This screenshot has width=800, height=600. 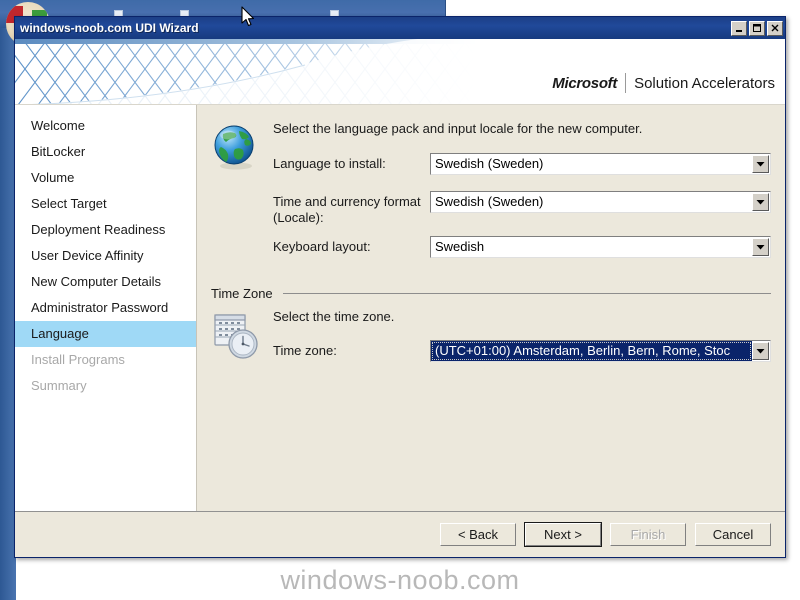 I want to click on time-zone-label: Time zone:, so click(x=305, y=350).